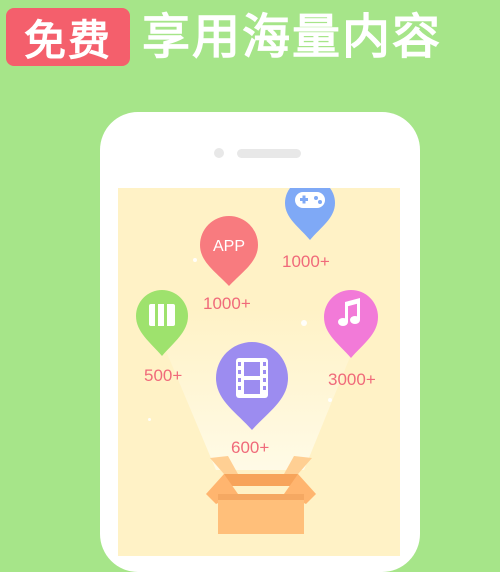 This screenshot has height=572, width=500. What do you see at coordinates (68, 37) in the screenshot?
I see `free-badge: 免费` at bounding box center [68, 37].